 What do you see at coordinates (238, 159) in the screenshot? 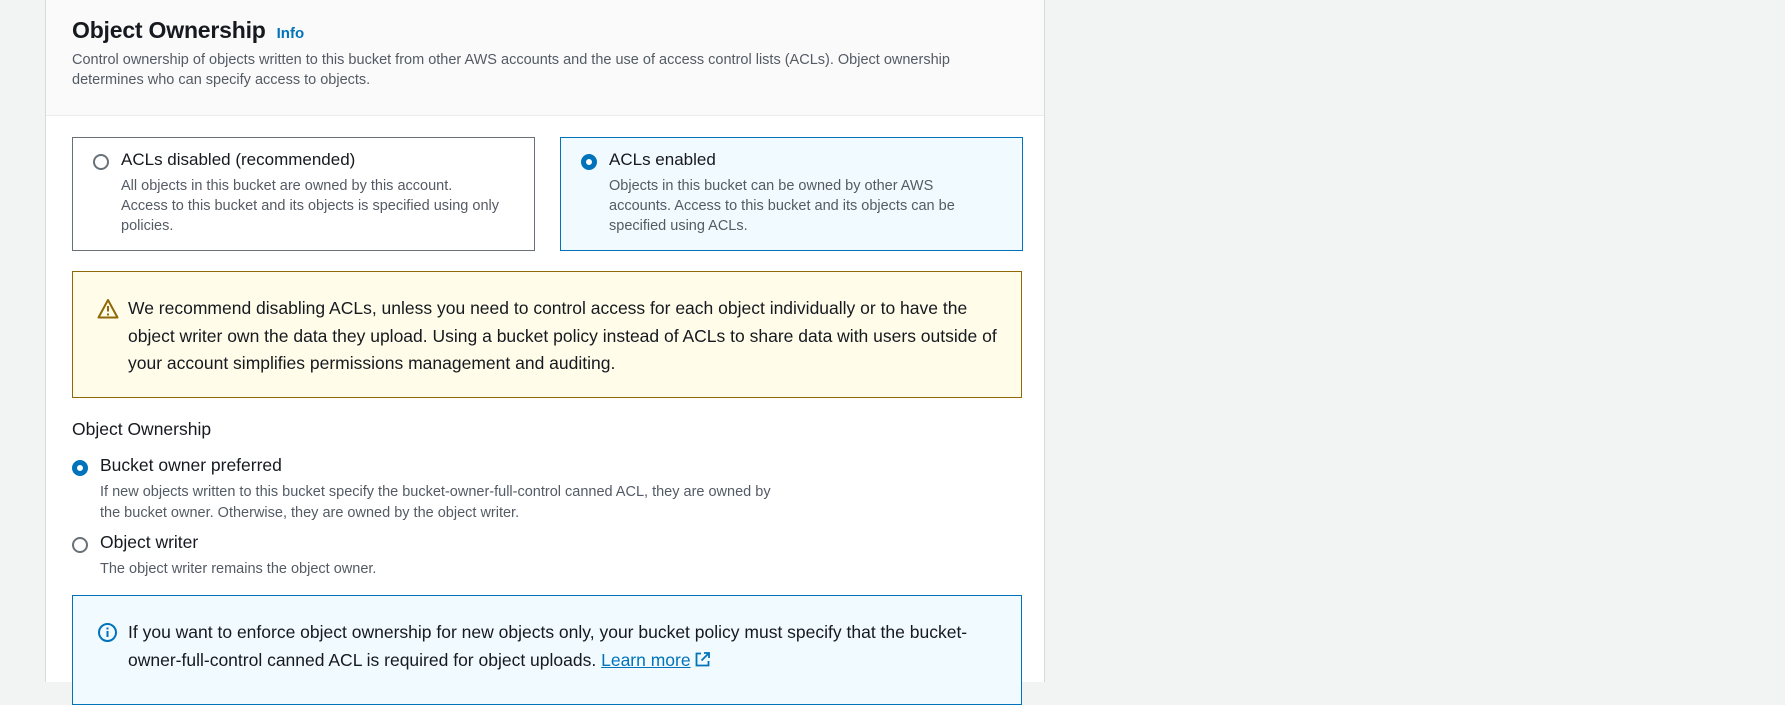
I see `tile-title: ACLs disabled (recommended)` at bounding box center [238, 159].